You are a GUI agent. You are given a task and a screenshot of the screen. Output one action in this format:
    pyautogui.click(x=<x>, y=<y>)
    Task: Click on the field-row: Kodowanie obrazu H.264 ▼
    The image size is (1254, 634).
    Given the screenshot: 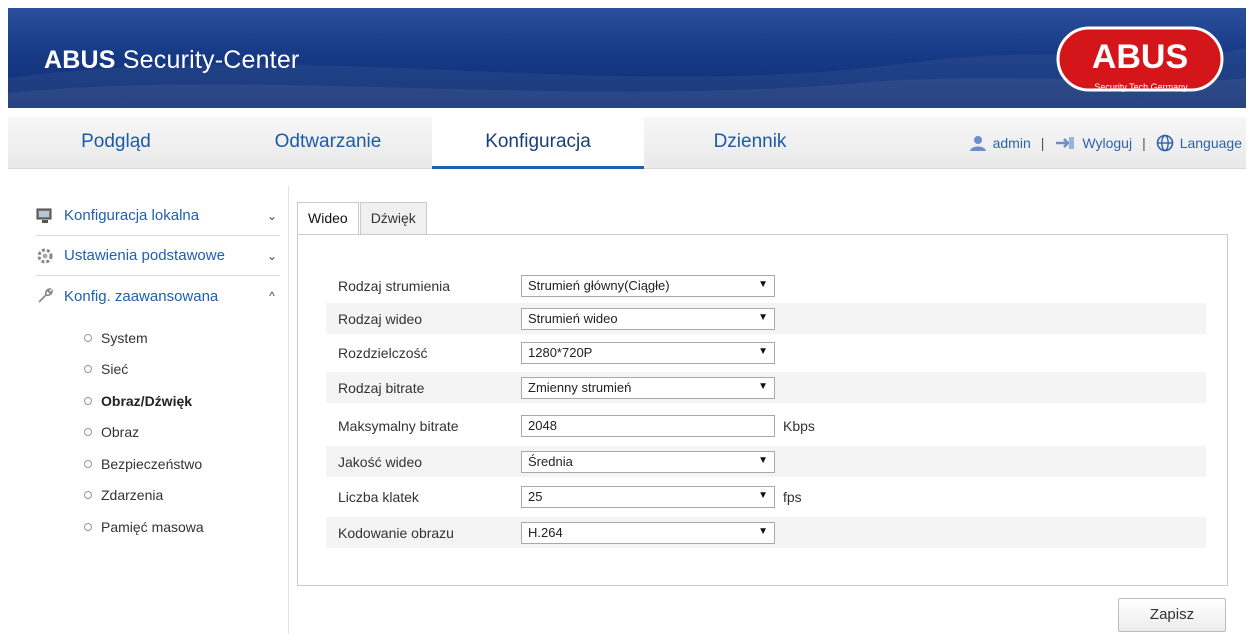 What is the action you would take?
    pyautogui.click(x=766, y=532)
    